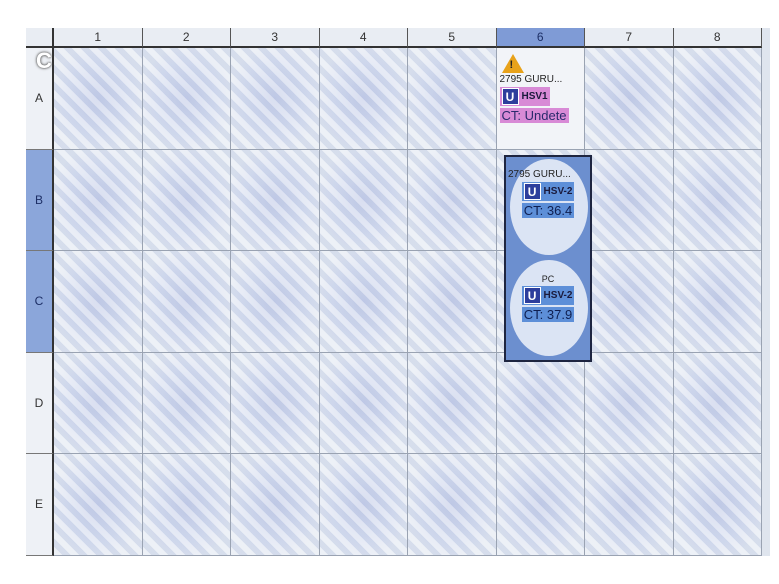 This screenshot has width=779, height=584. I want to click on well-b3, so click(275, 200).